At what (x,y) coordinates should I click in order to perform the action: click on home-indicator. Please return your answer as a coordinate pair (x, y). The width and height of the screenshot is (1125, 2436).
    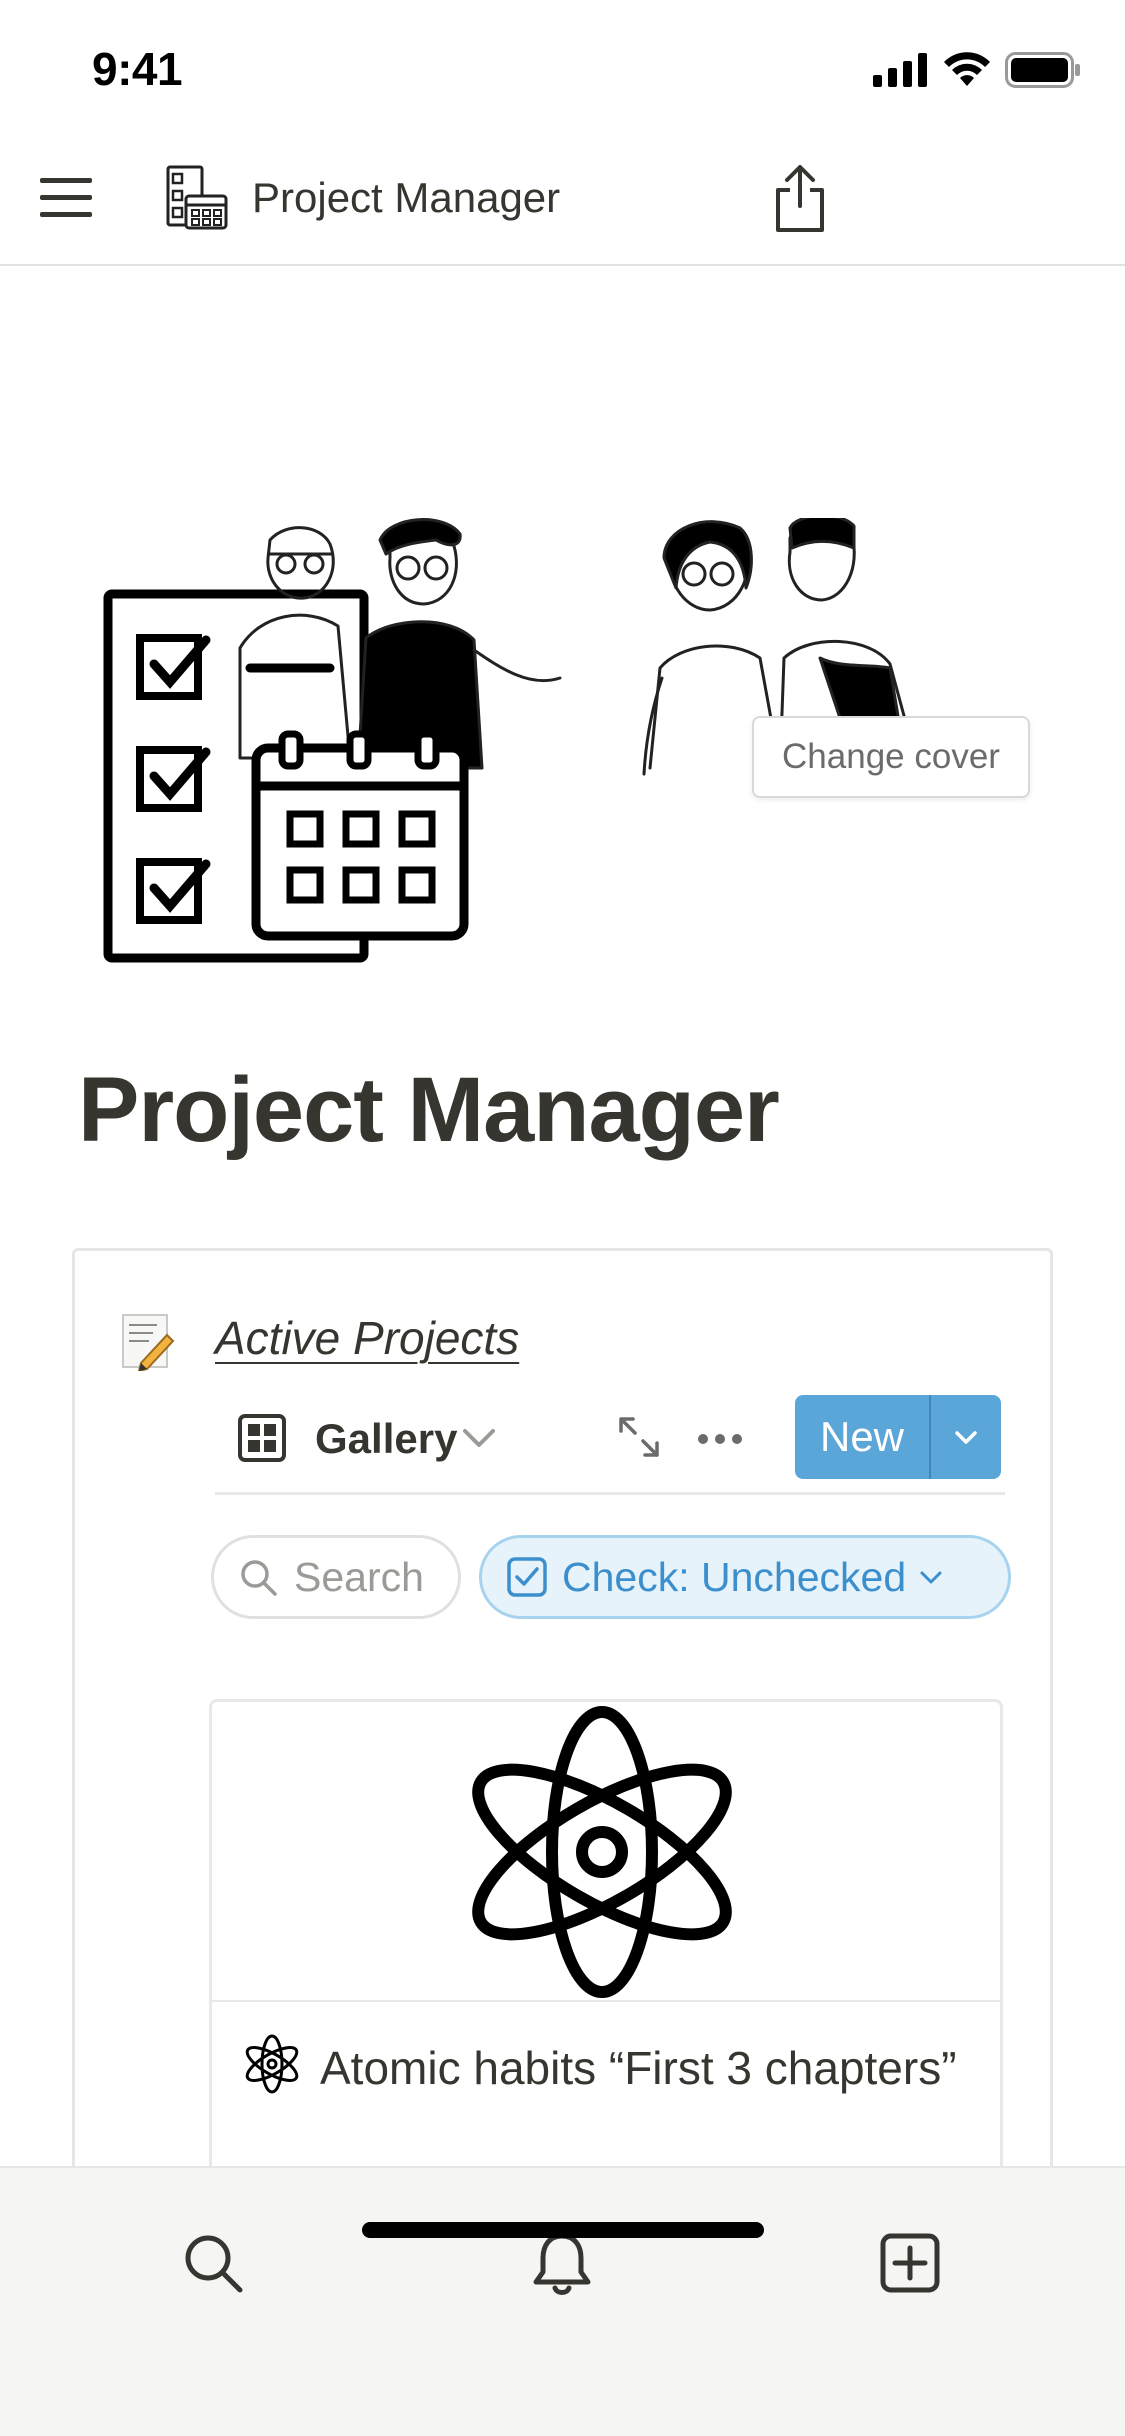
    Looking at the image, I should click on (563, 2230).